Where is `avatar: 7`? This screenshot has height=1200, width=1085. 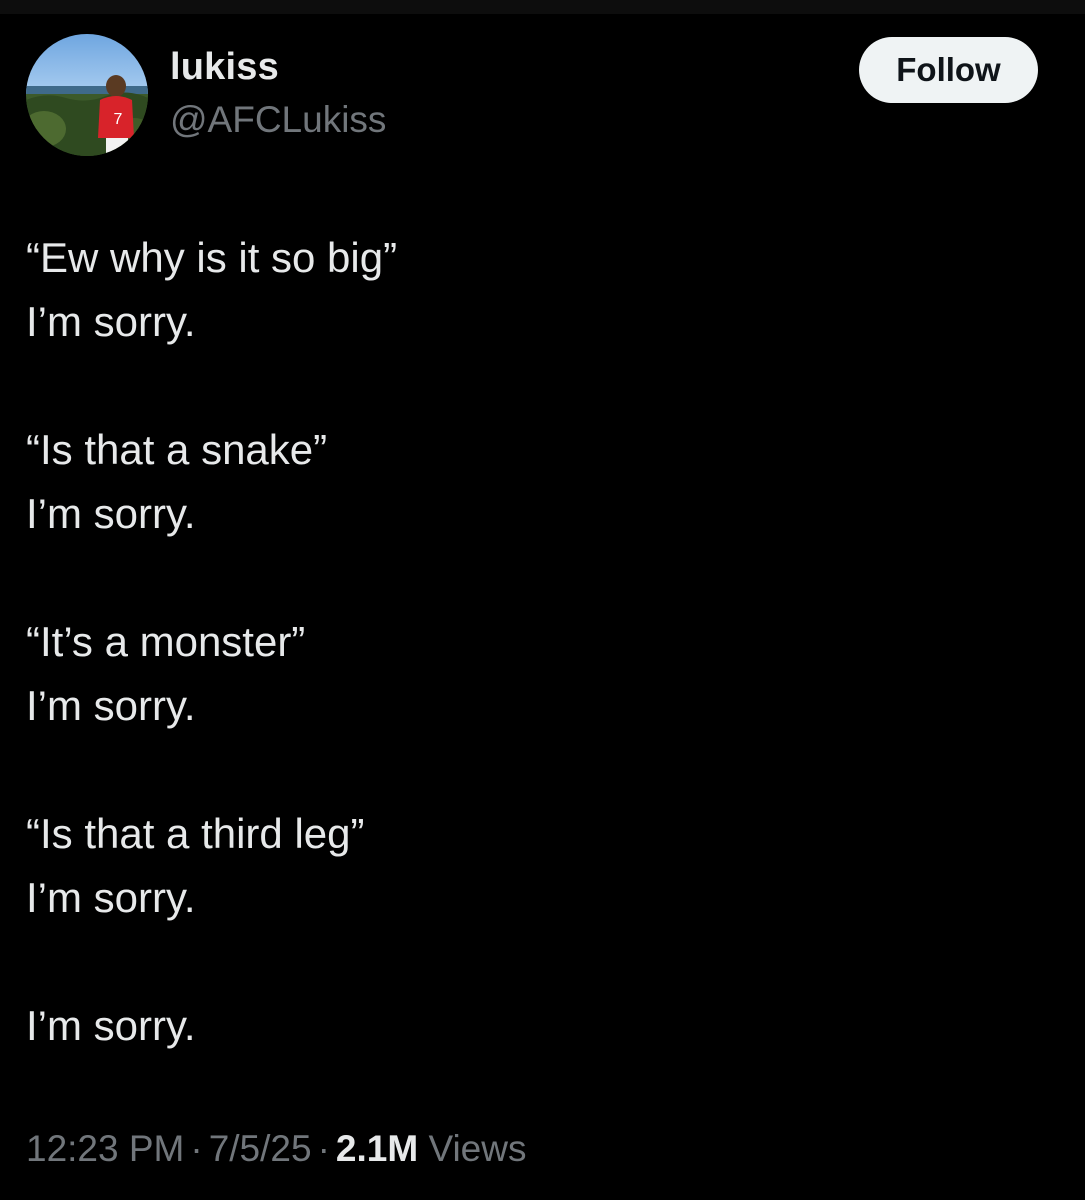 avatar: 7 is located at coordinates (87, 95).